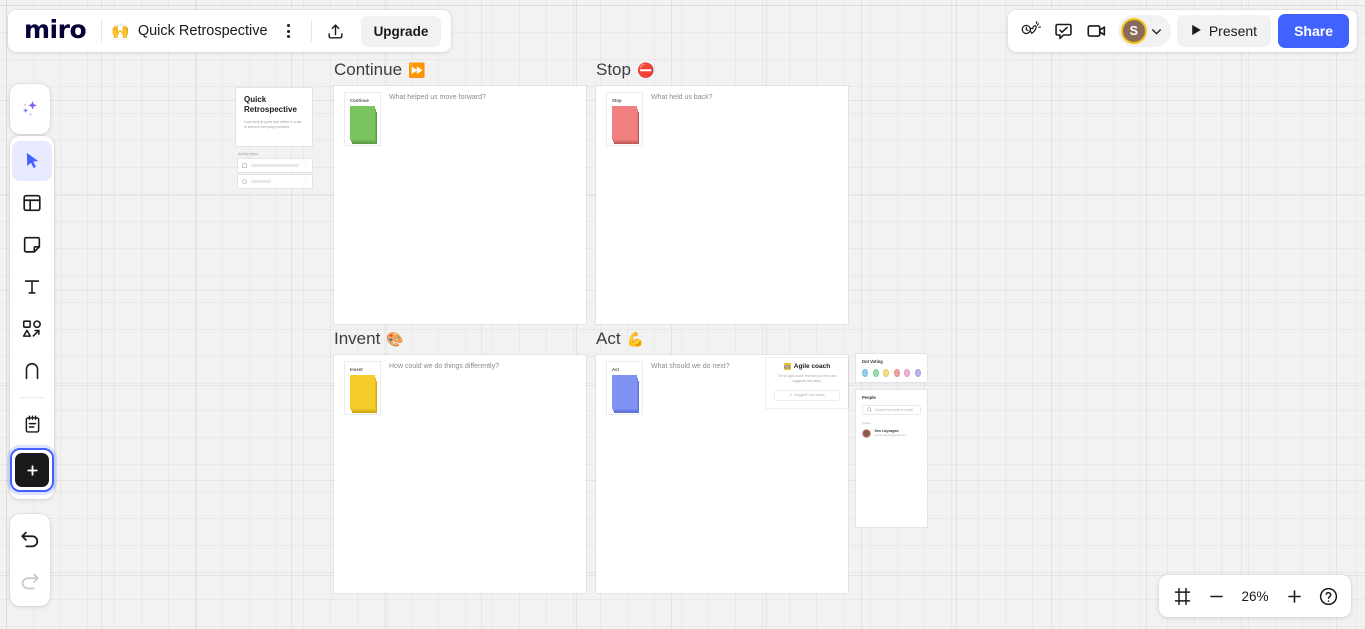  Describe the element at coordinates (690, 366) in the screenshot. I see `frame-prompt-act: What should we do next?` at that location.